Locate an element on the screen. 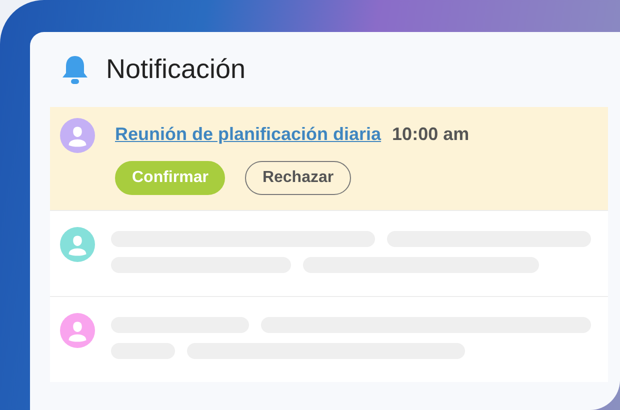 This screenshot has width=620, height=410. panel-title: Notificación is located at coordinates (176, 69).